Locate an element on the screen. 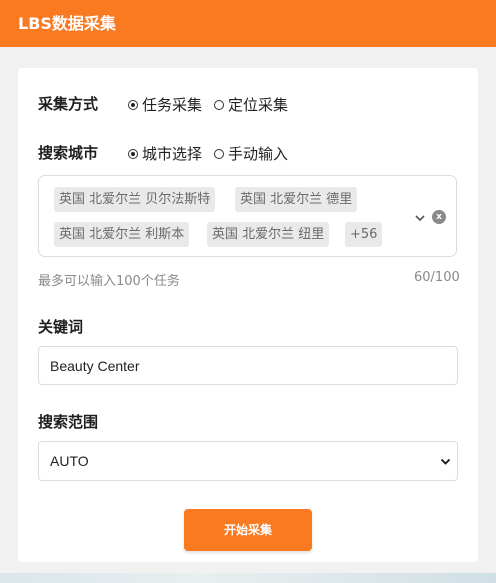  search-range-label: 搜索范围 is located at coordinates (68, 422).